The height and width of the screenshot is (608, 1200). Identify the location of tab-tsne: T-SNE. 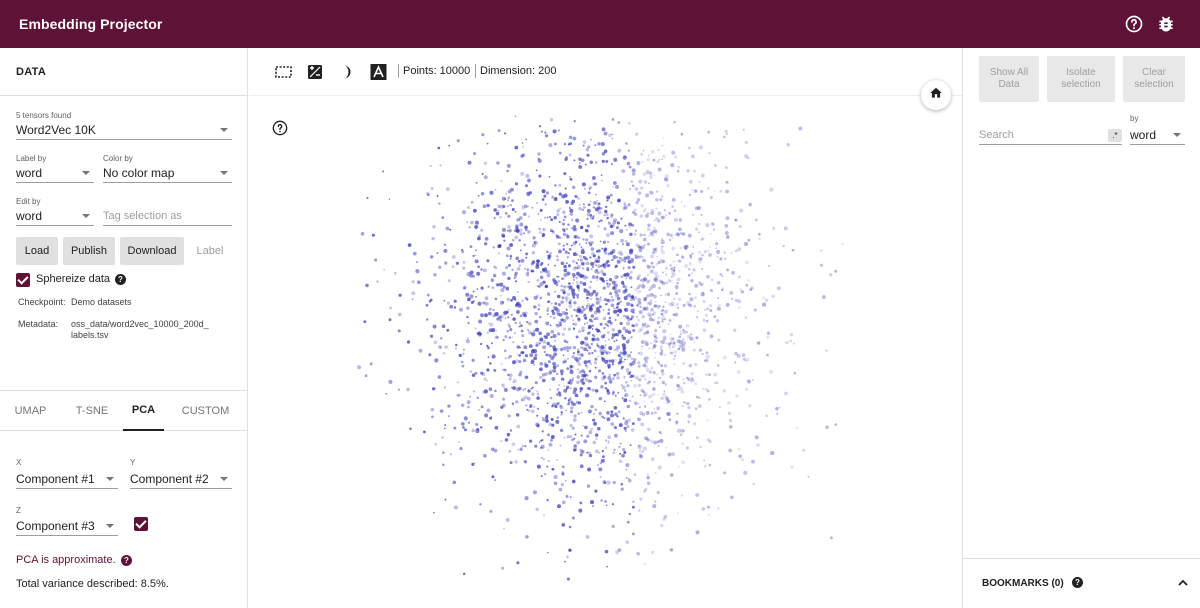
(92, 411).